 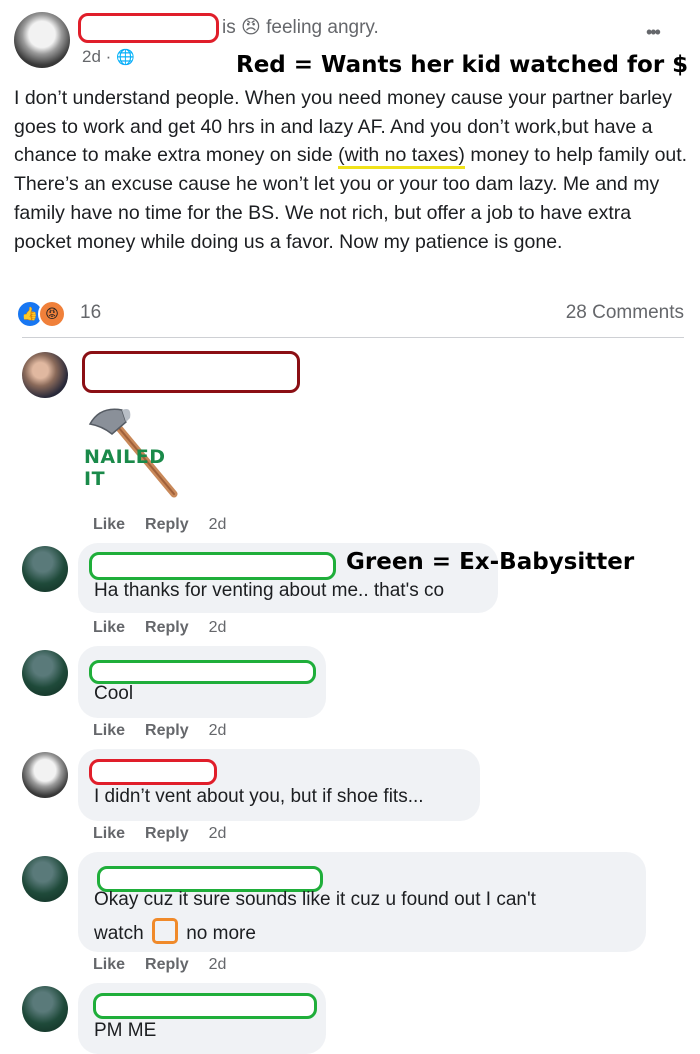 I want to click on annotation-red: Red = Wants her kid watched for $, so click(x=462, y=65).